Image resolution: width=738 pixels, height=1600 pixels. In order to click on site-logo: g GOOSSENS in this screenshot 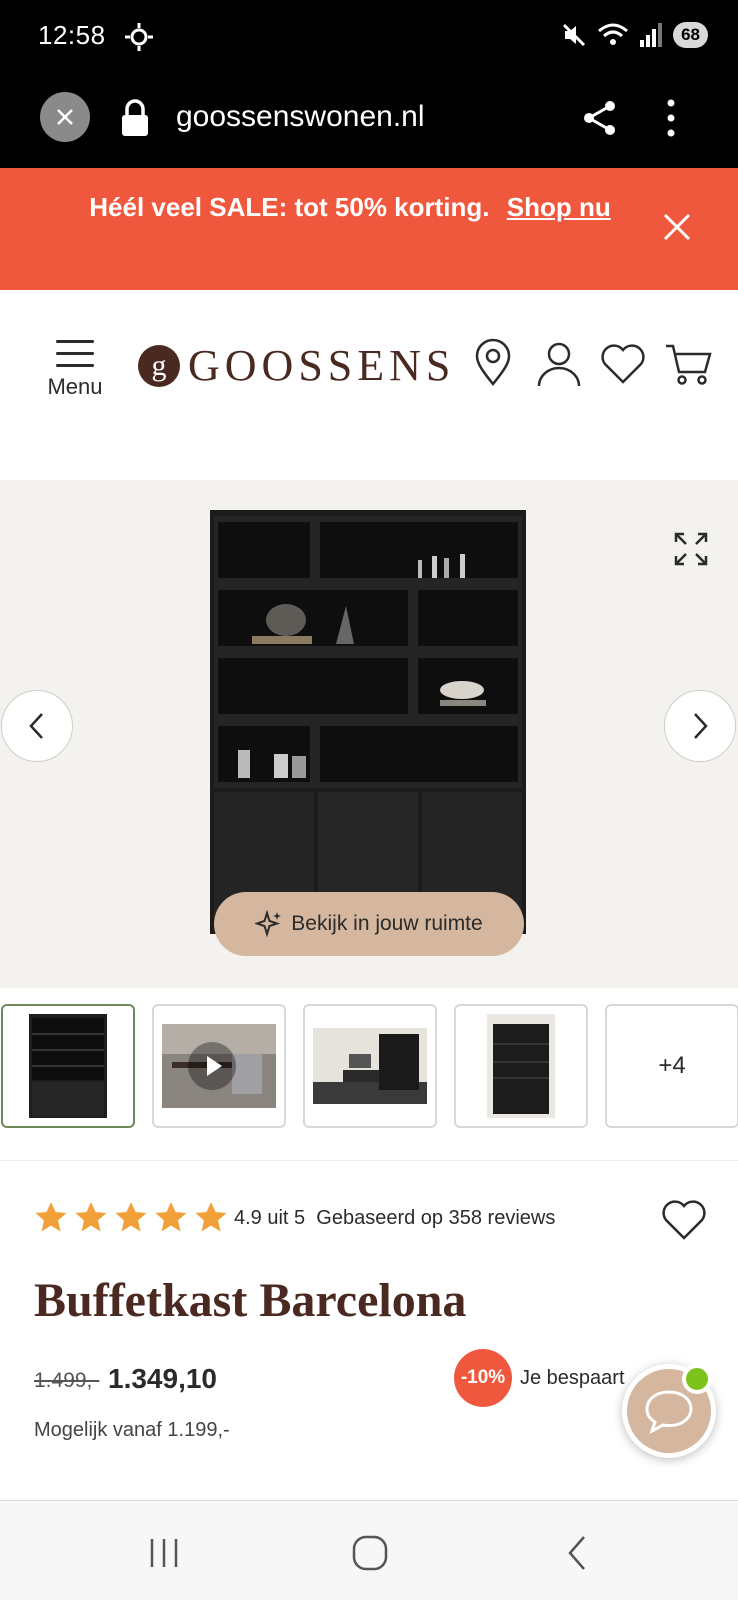, I will do `click(296, 365)`.